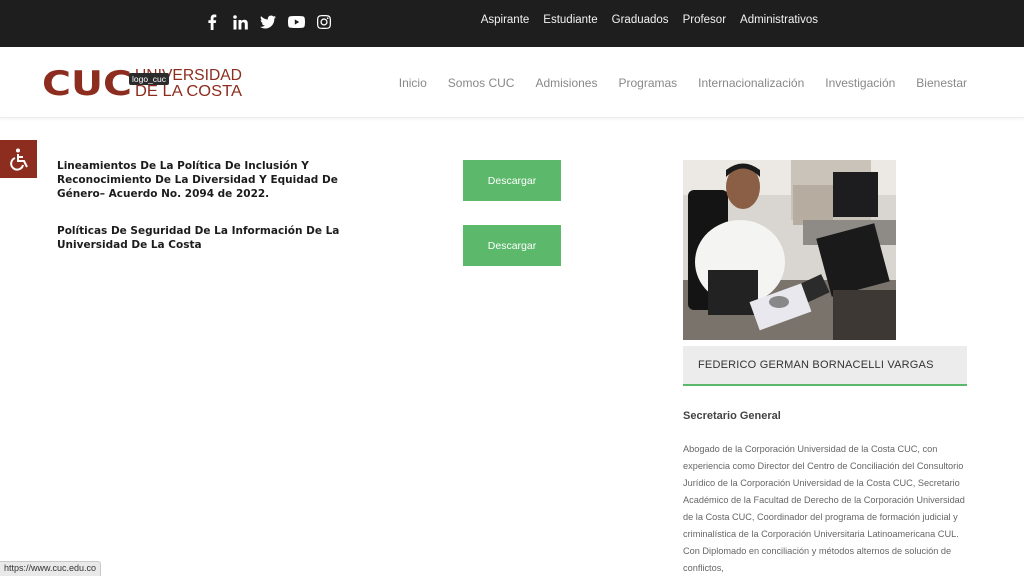 The width and height of the screenshot is (1024, 576). What do you see at coordinates (212, 22) in the screenshot?
I see `facebook-icon` at bounding box center [212, 22].